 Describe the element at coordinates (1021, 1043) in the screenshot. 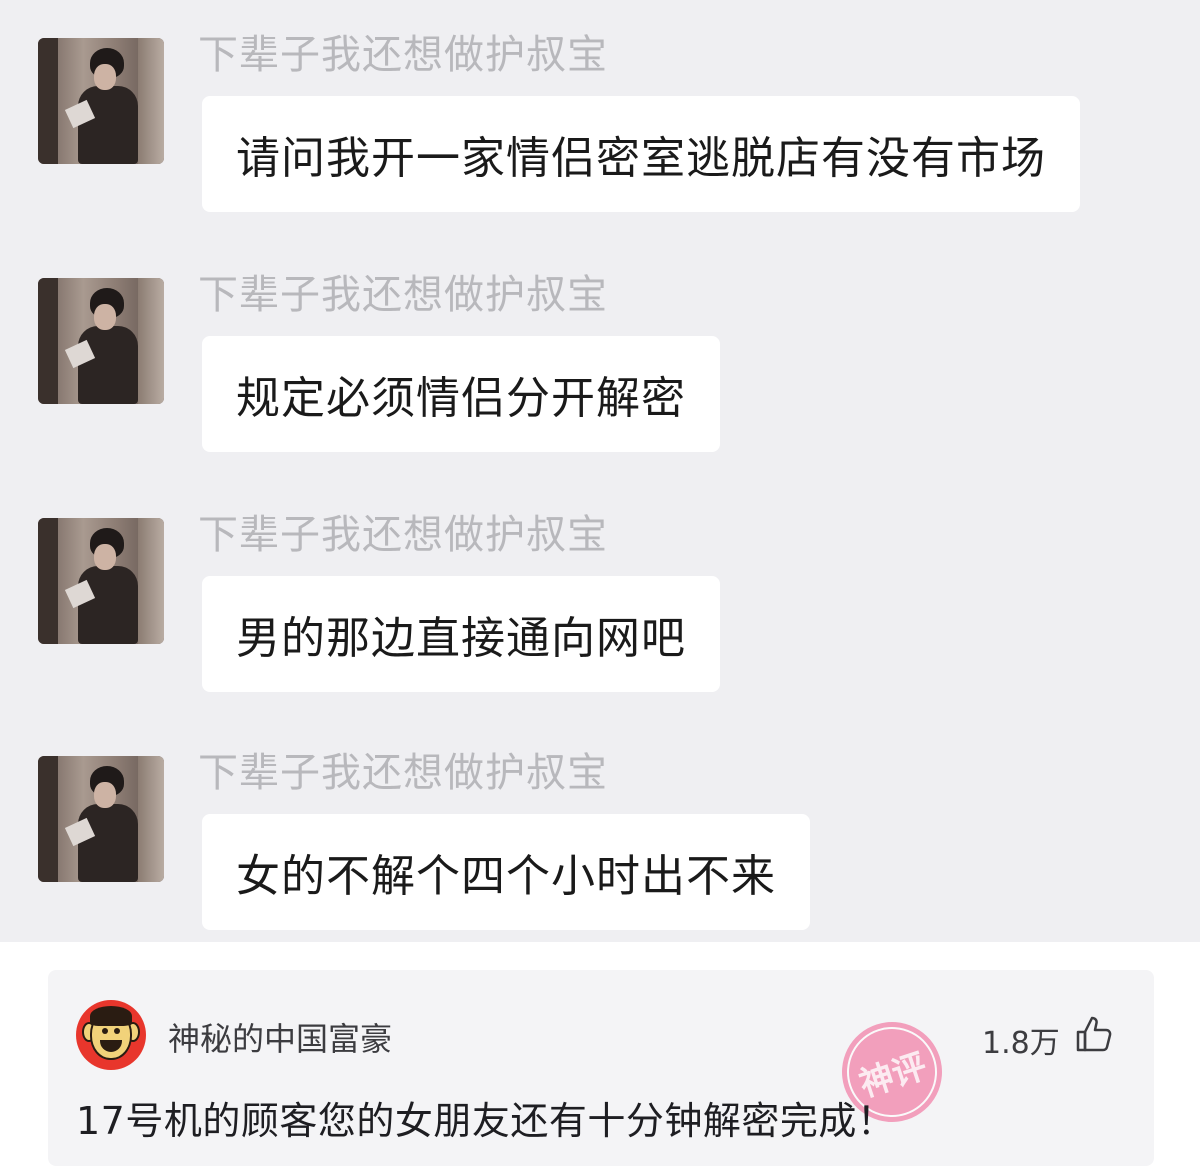

I see `like-count: 1.8万` at that location.